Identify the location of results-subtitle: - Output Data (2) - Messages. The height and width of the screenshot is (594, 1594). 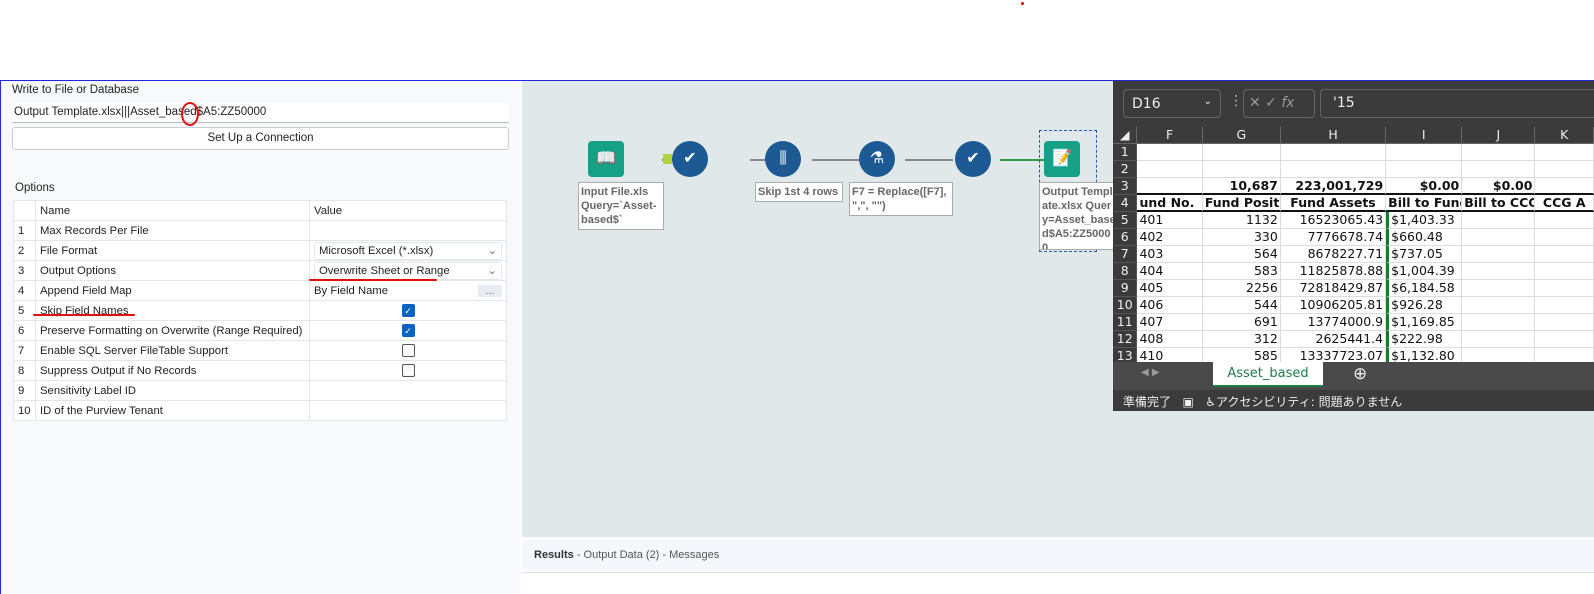
(648, 555).